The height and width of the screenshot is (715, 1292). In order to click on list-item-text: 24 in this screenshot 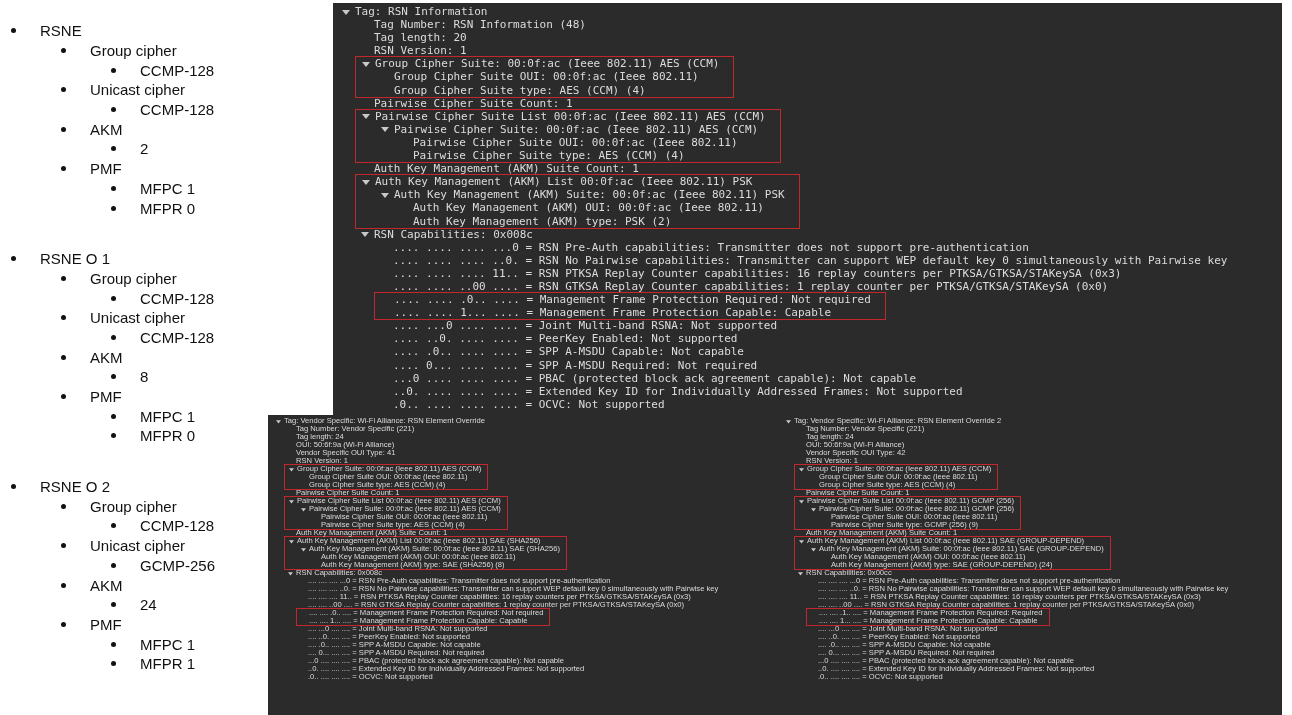, I will do `click(148, 605)`.